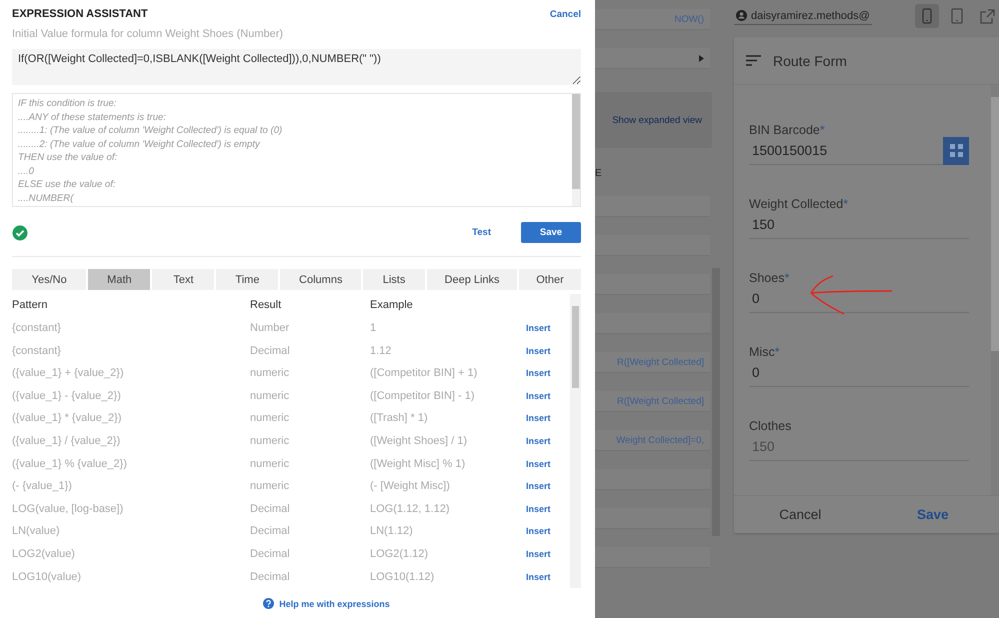 This screenshot has height=618, width=999. I want to click on category-tab: Time, so click(247, 279).